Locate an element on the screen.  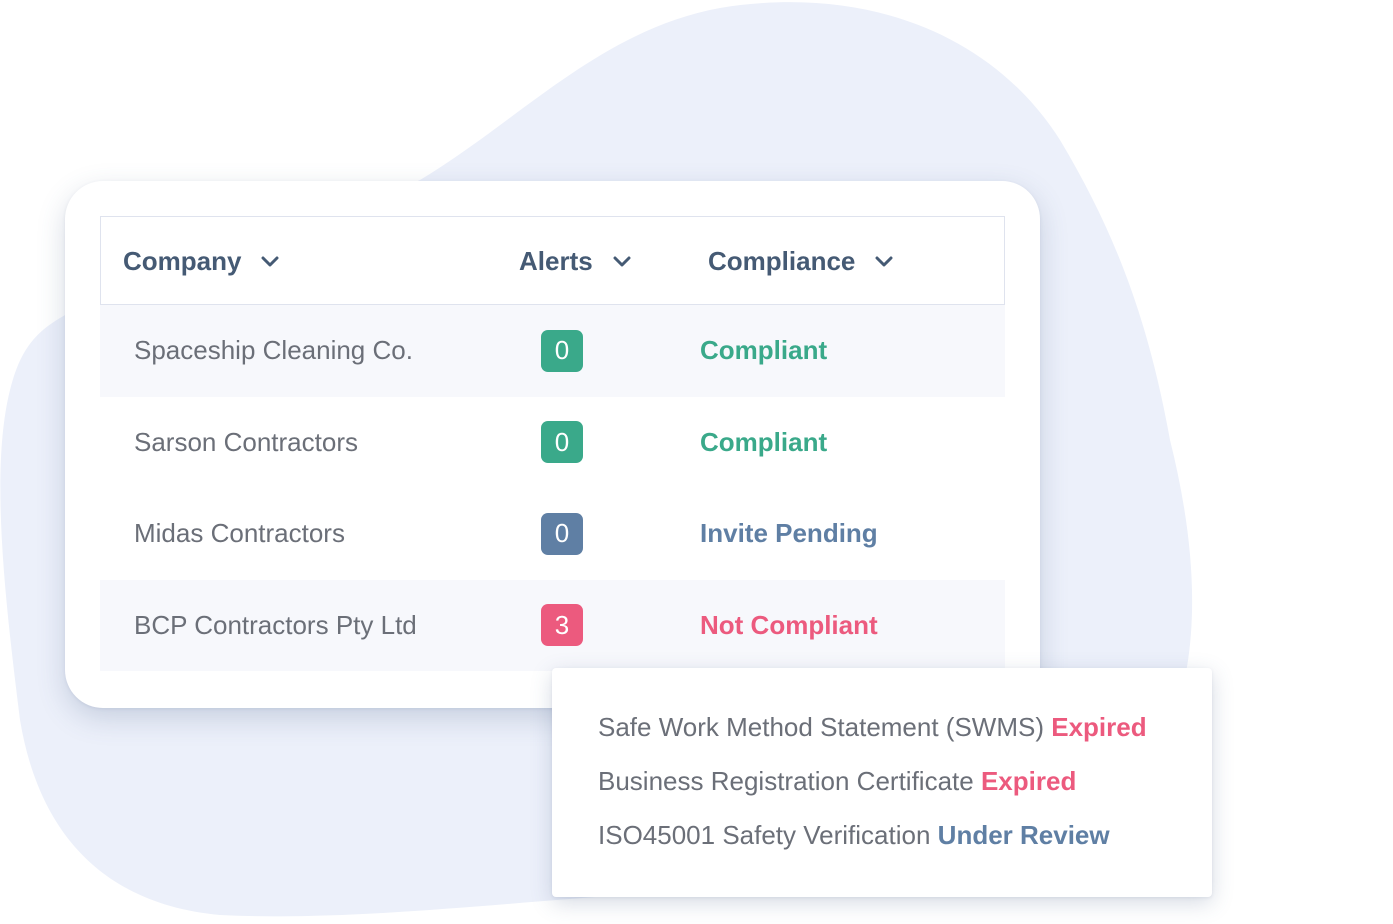
company-name: Sarson Contractors is located at coordinates (246, 441).